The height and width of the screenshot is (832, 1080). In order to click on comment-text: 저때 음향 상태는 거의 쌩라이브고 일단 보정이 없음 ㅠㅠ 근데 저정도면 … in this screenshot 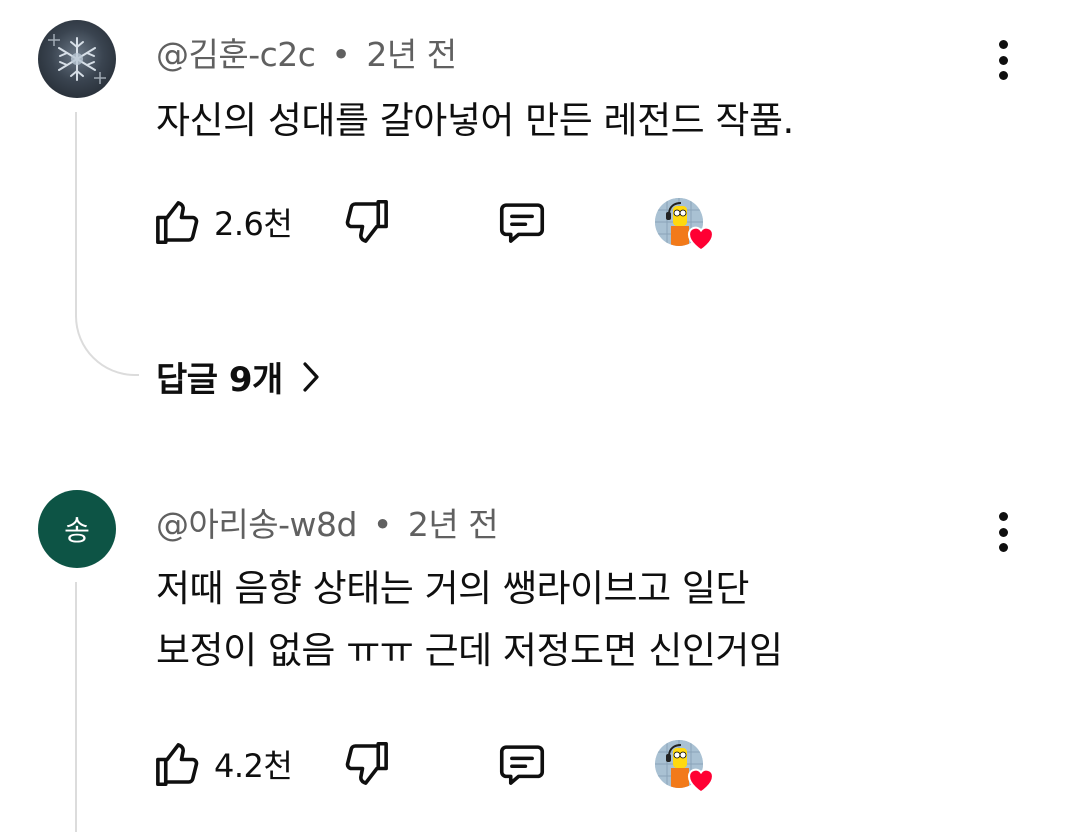, I will do `click(469, 620)`.